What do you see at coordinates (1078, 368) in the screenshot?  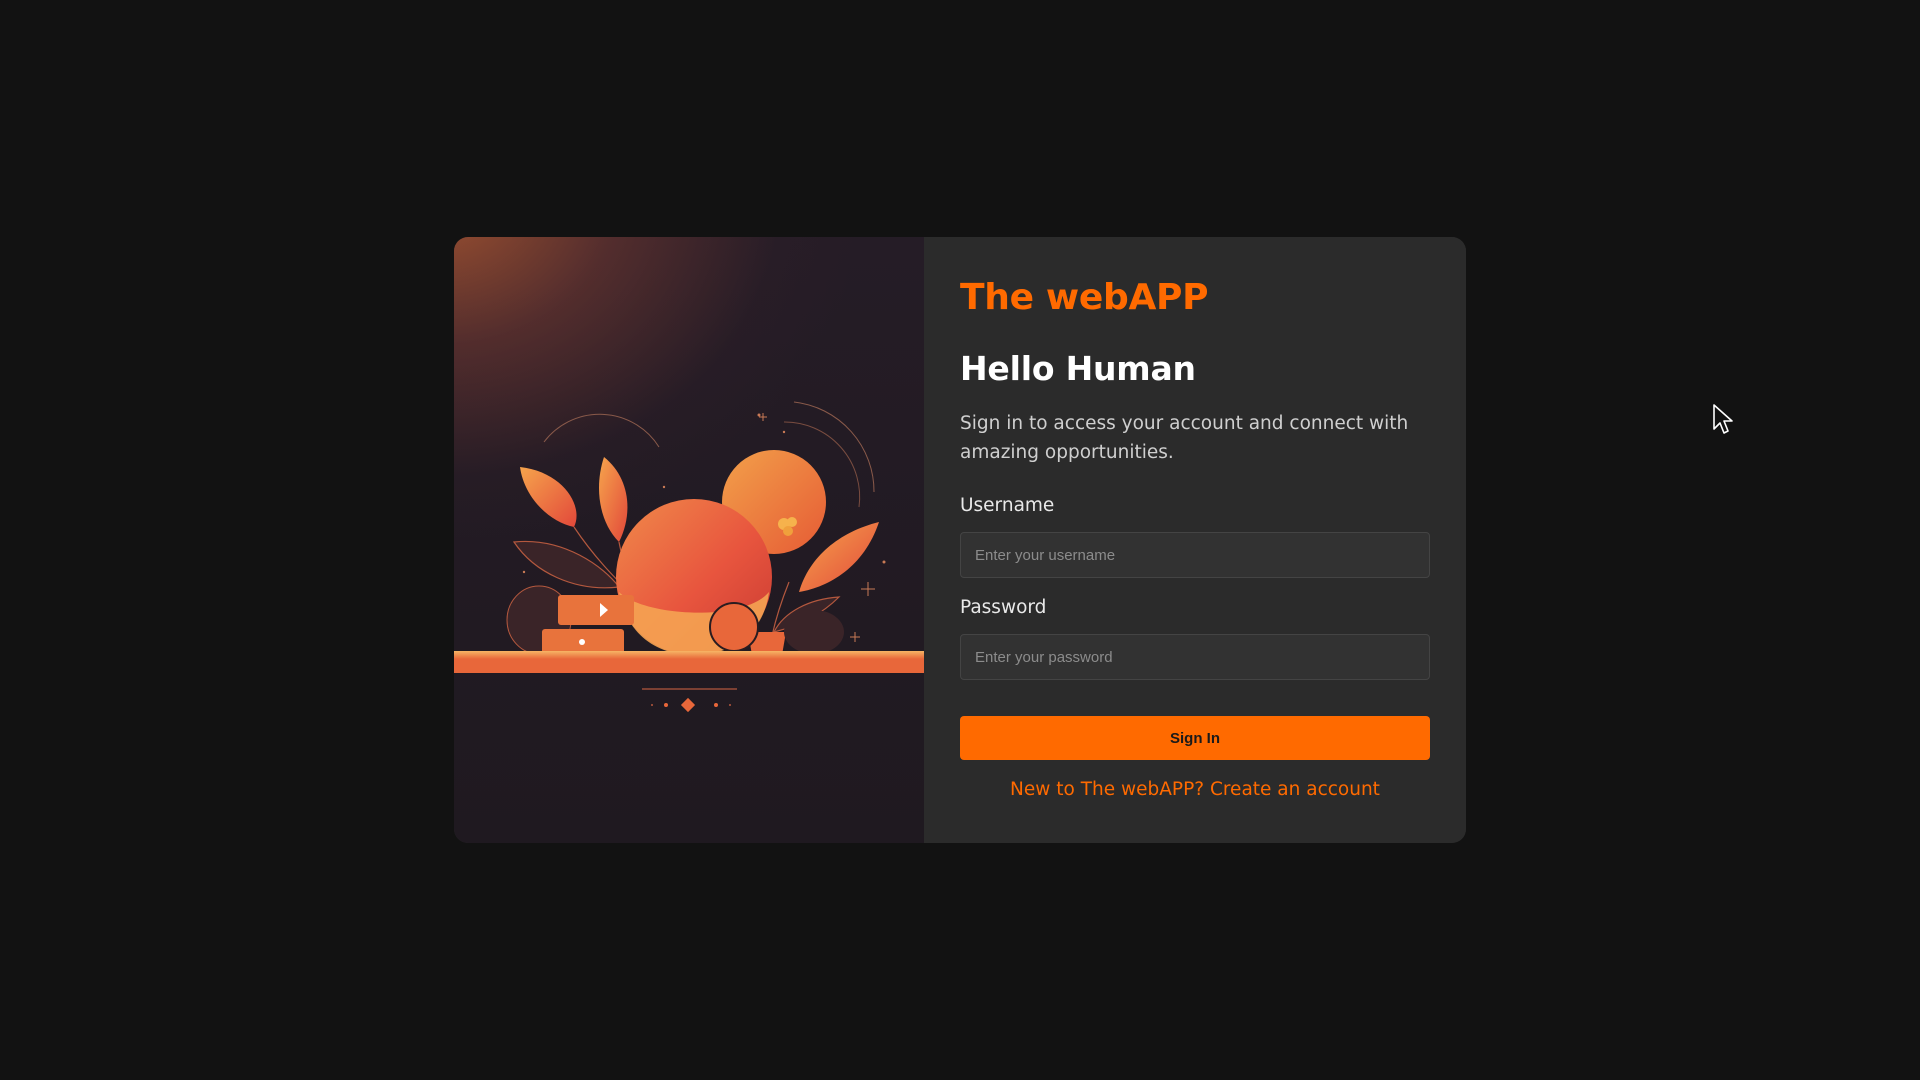 I see `page-title: Hello Human` at bounding box center [1078, 368].